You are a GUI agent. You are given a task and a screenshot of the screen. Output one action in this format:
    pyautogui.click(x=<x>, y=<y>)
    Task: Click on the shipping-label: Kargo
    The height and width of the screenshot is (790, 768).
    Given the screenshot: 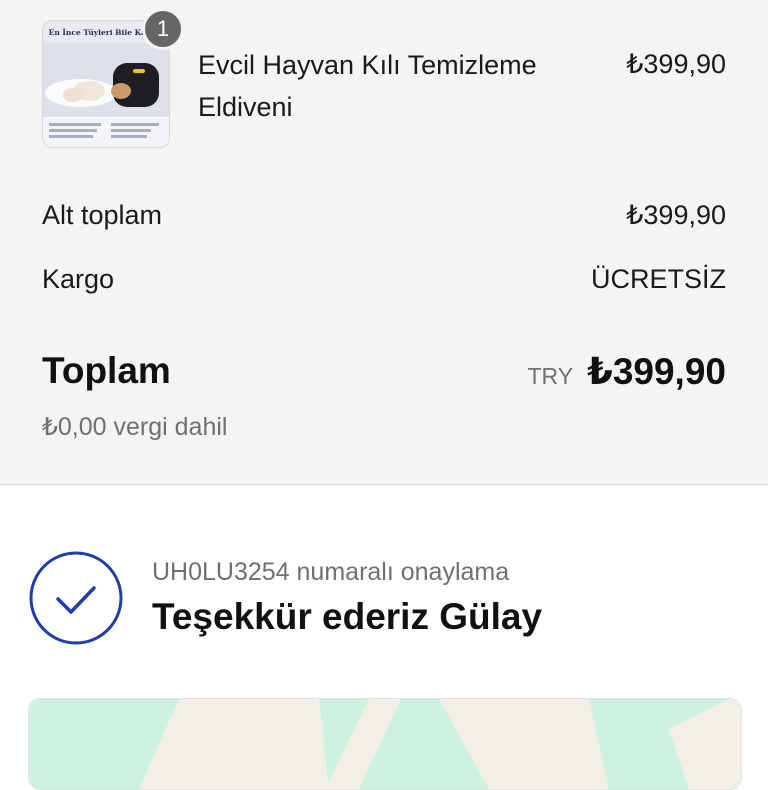 What is the action you would take?
    pyautogui.click(x=78, y=279)
    